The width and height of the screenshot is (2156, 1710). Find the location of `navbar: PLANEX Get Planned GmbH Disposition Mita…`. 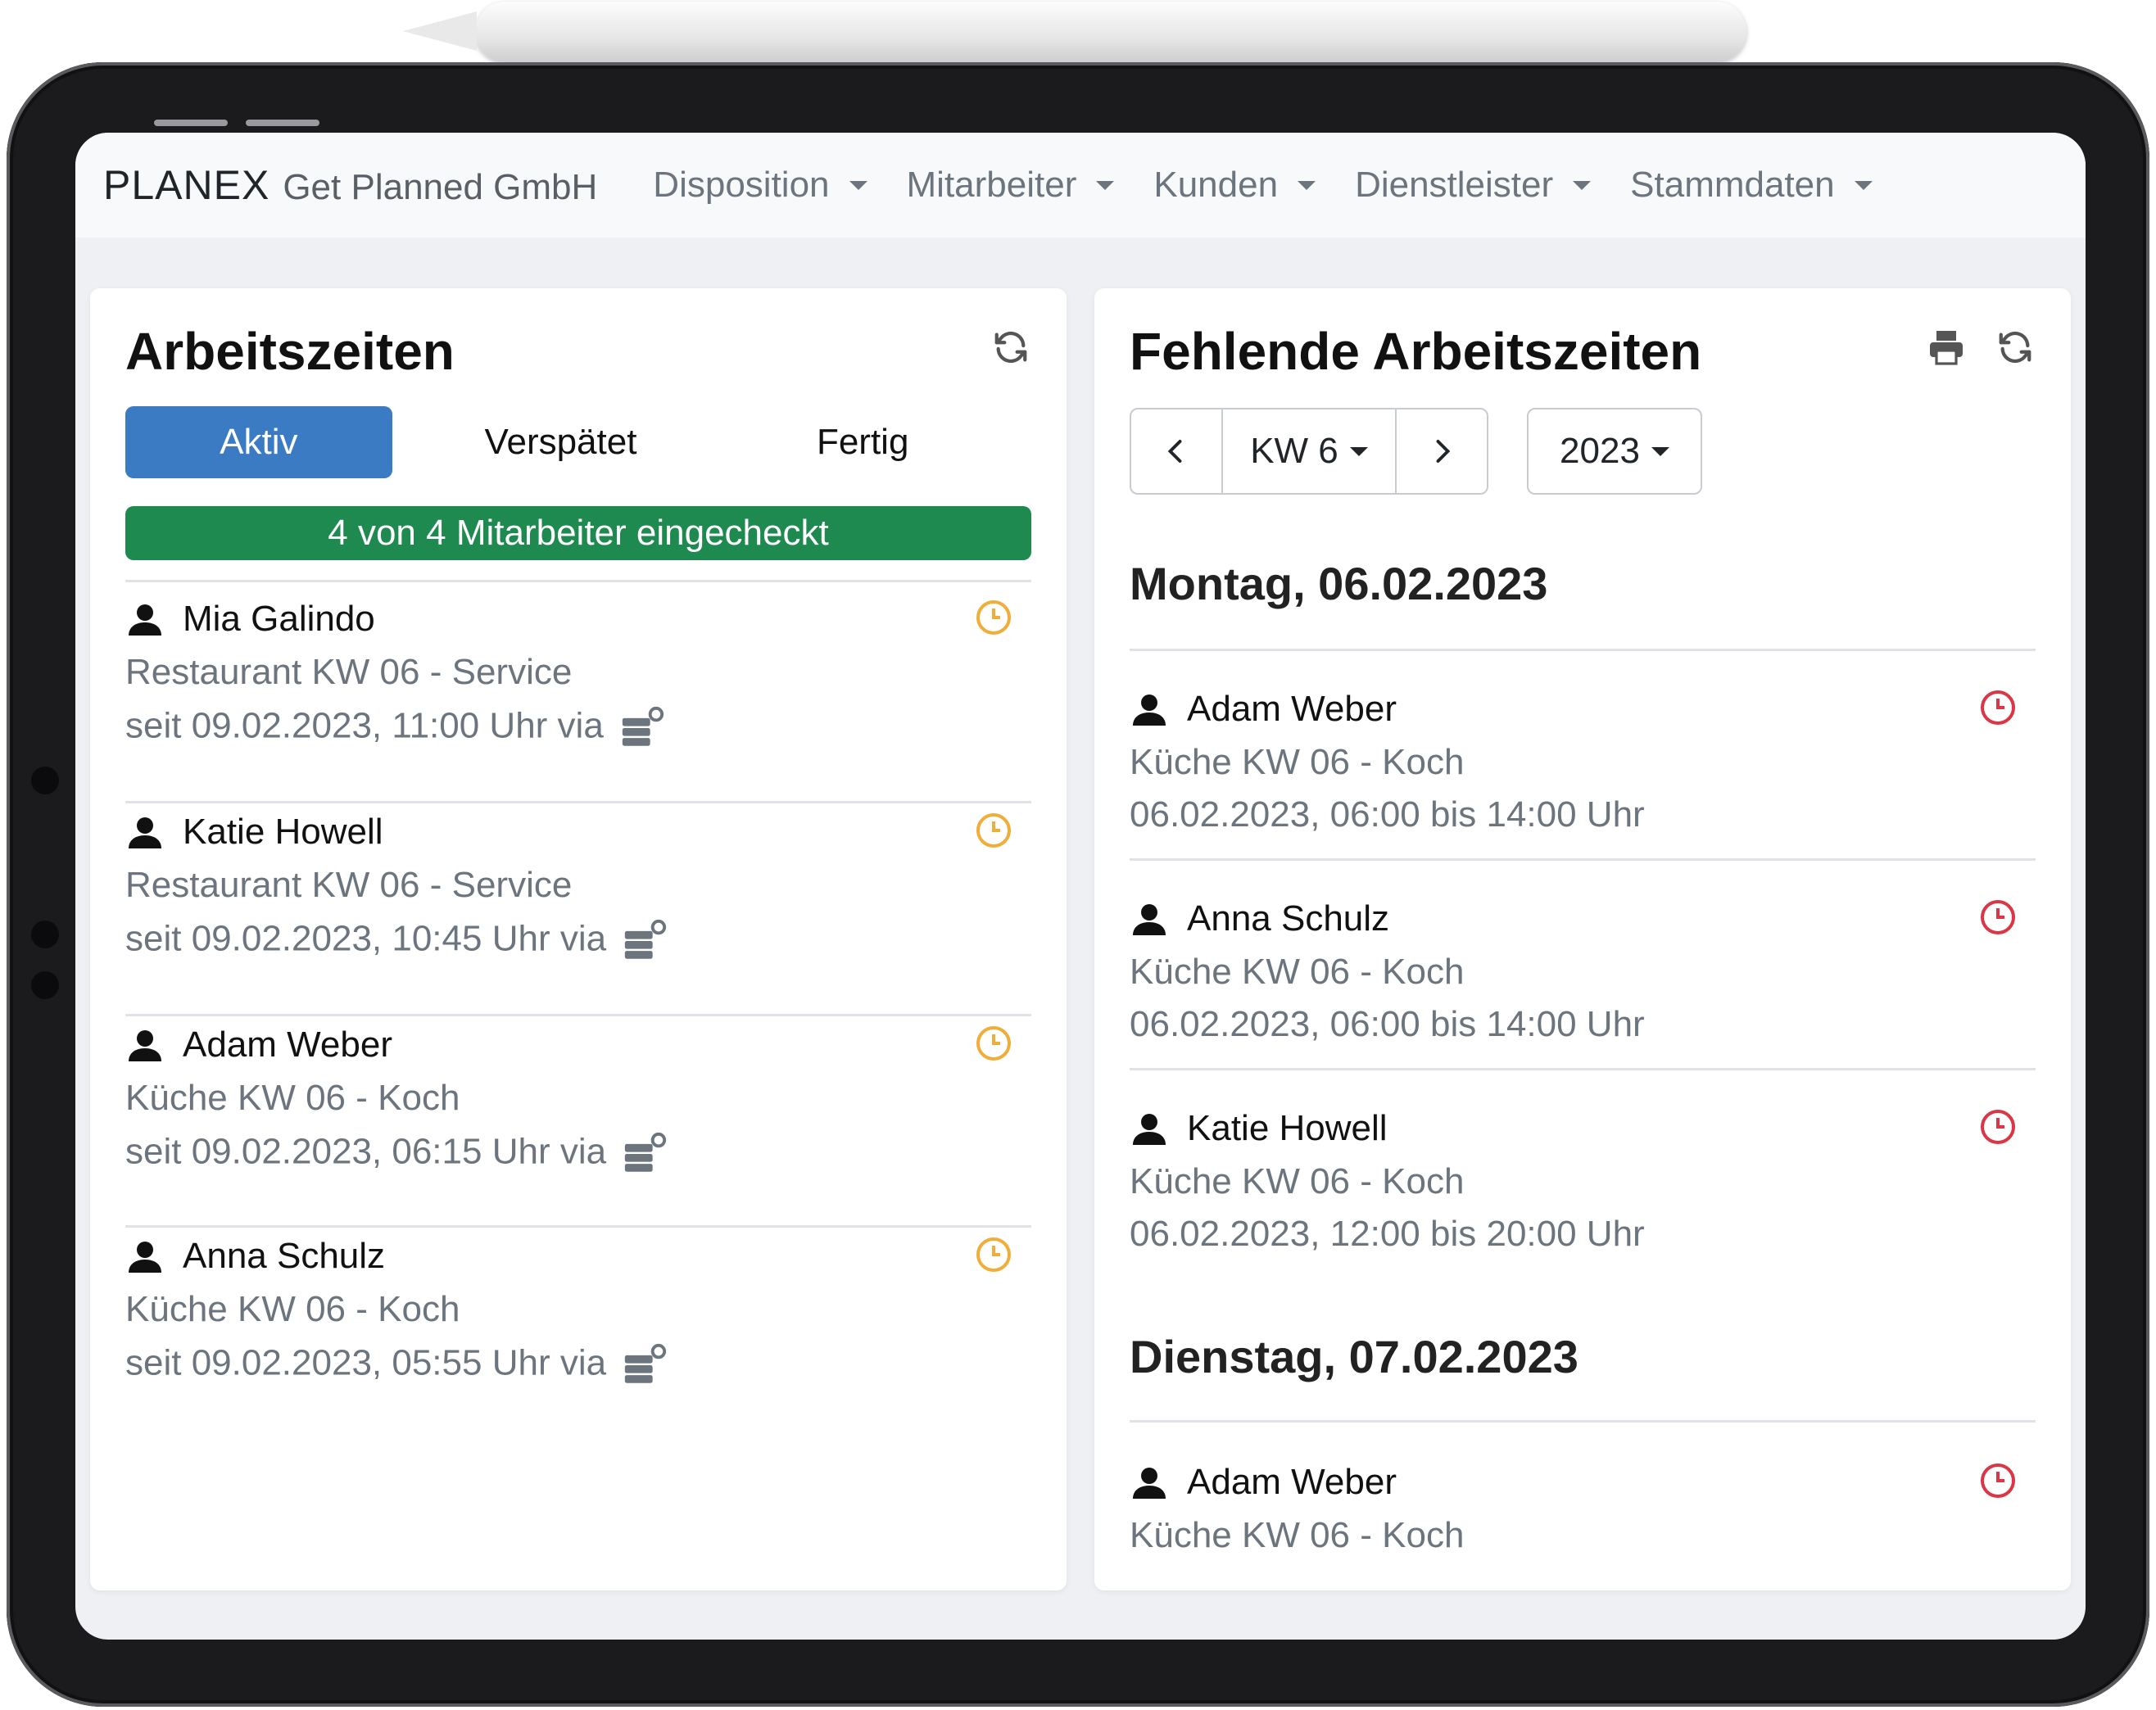

navbar: PLANEX Get Planned GmbH Disposition Mita… is located at coordinates (1080, 185).